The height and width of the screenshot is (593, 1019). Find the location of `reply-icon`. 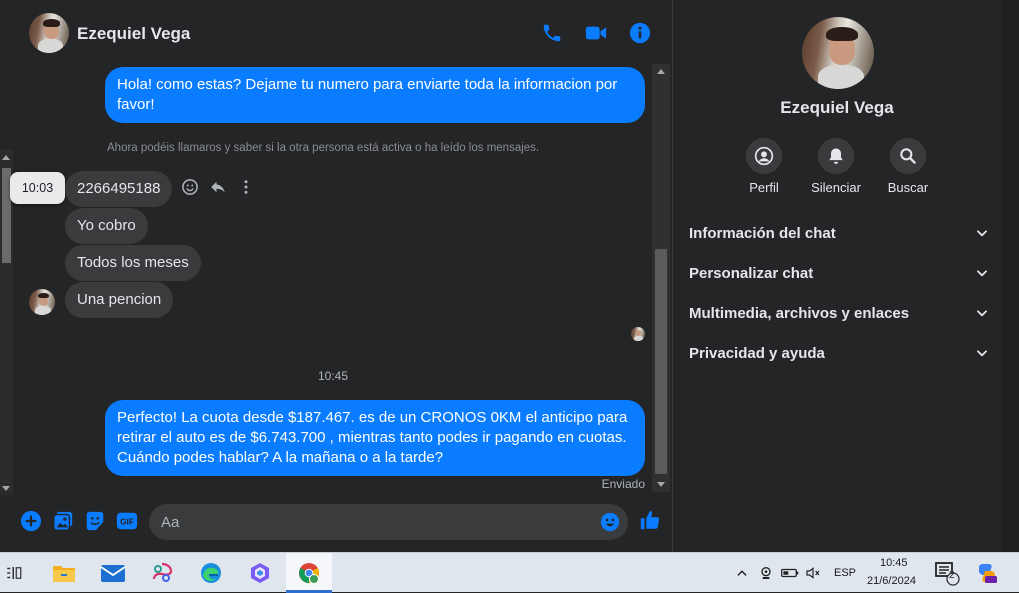

reply-icon is located at coordinates (218, 187).